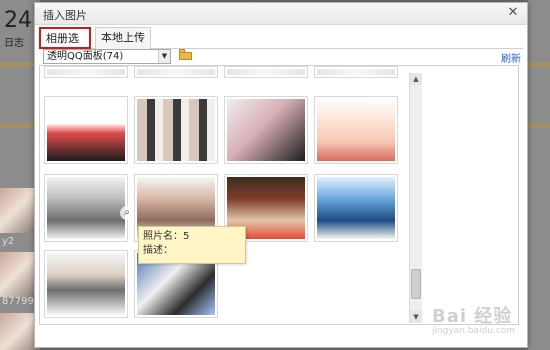 The image size is (550, 350). I want to click on scroll-down-icon: ▼, so click(416, 317).